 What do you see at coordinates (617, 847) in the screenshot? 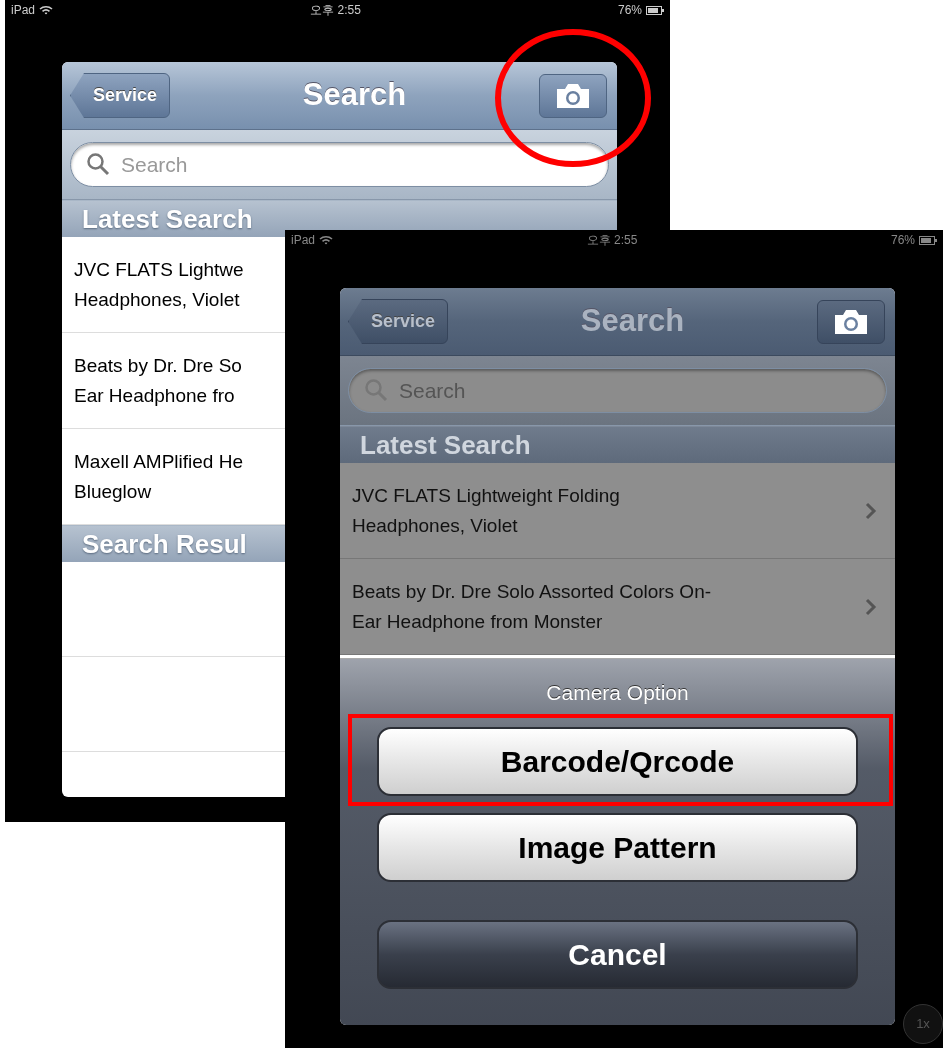
I see `option-button: Image Pattern` at bounding box center [617, 847].